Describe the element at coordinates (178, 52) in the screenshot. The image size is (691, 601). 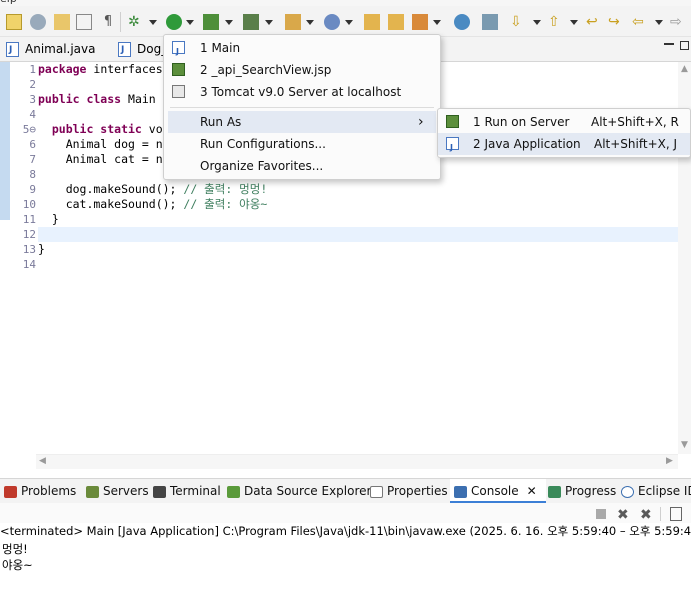
I see `java-app-icon` at that location.